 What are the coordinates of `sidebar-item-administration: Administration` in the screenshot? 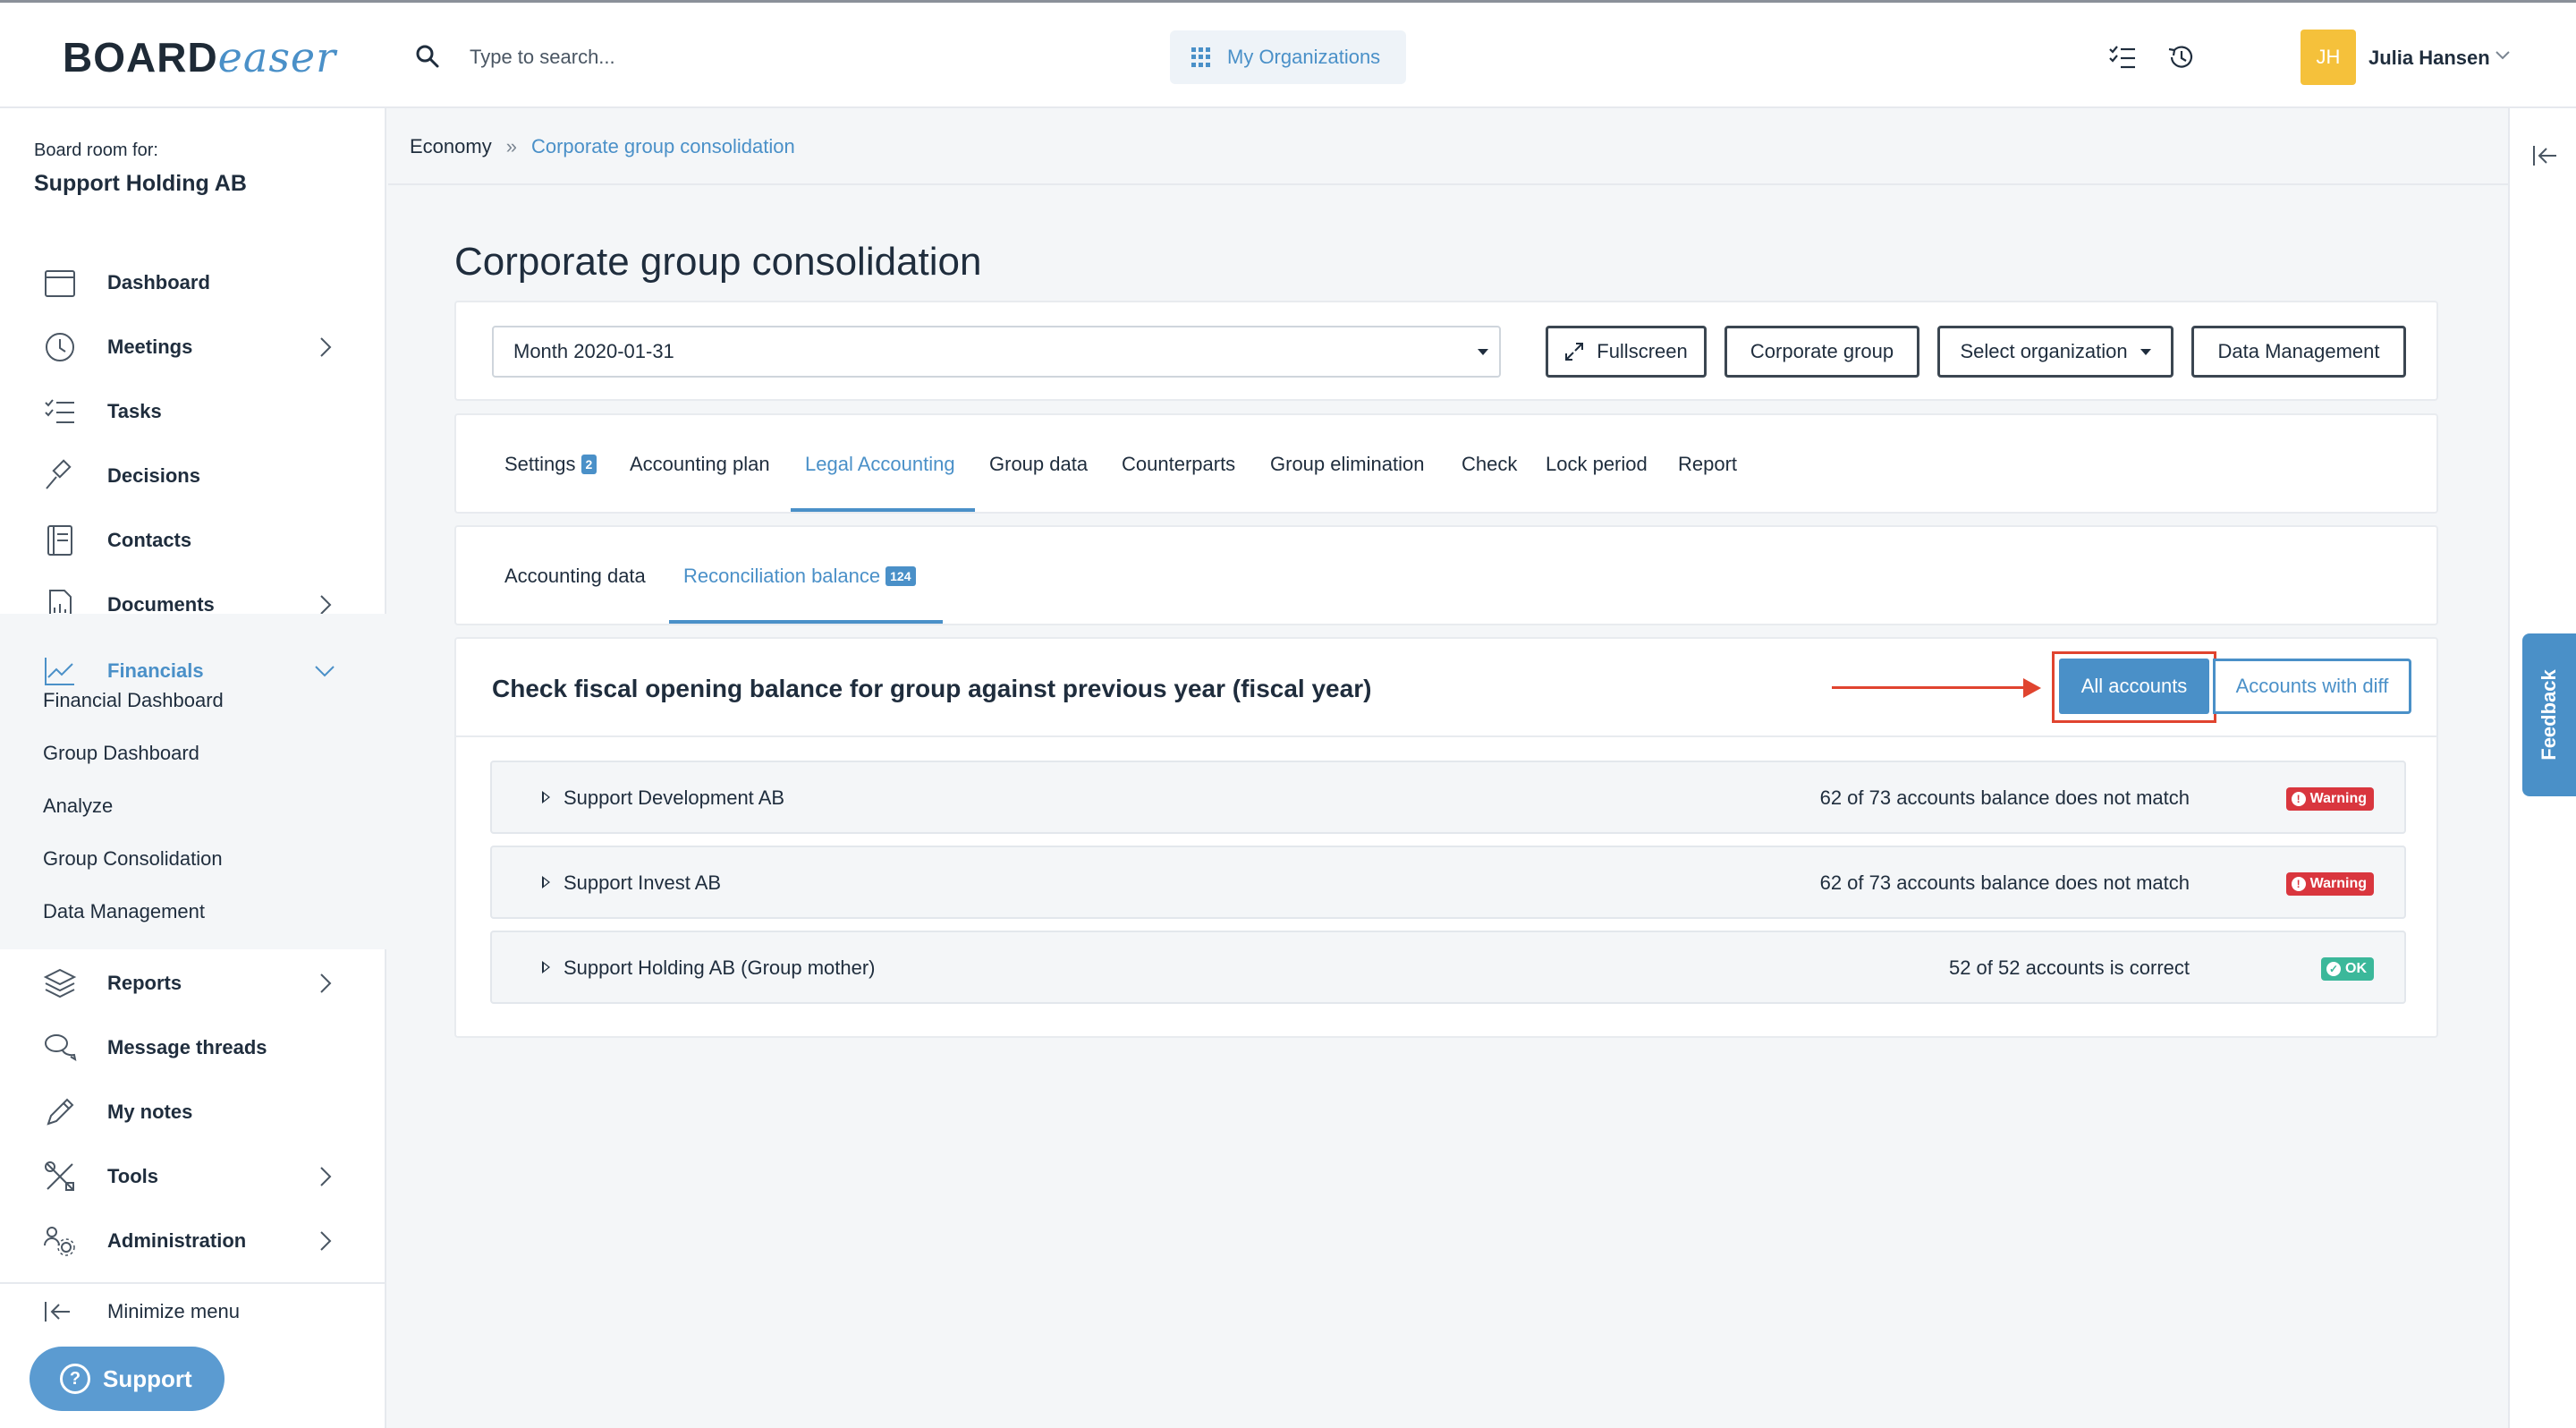 It's located at (193, 1241).